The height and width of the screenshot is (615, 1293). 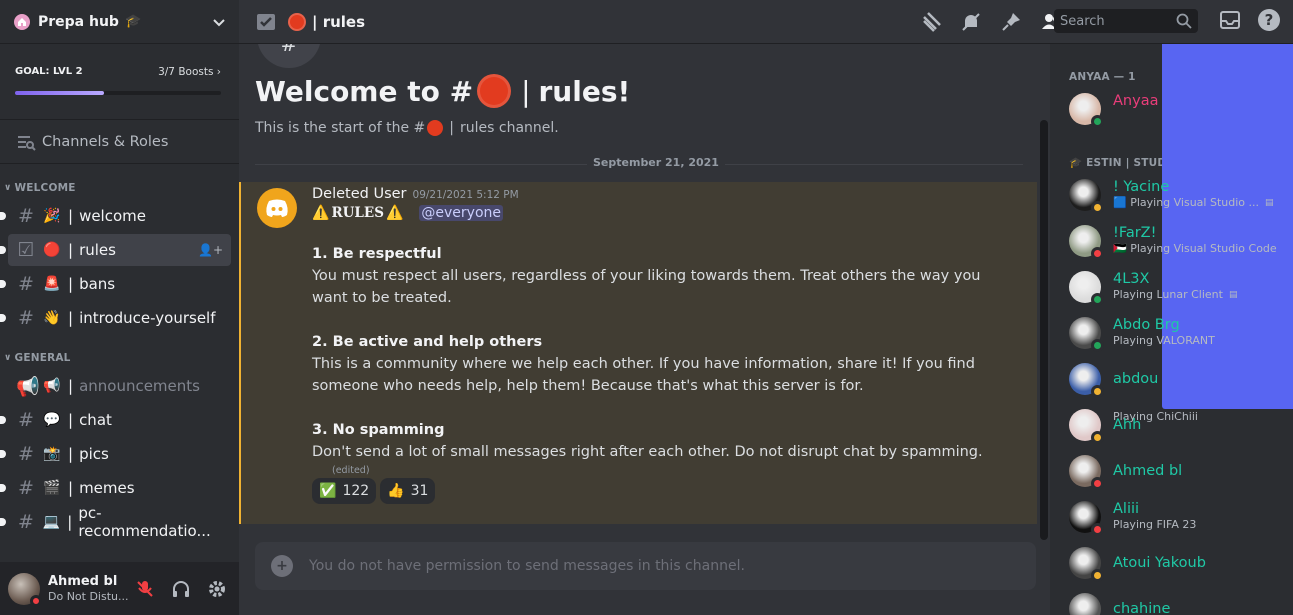 What do you see at coordinates (1136, 379) in the screenshot?
I see `member-name: abdou` at bounding box center [1136, 379].